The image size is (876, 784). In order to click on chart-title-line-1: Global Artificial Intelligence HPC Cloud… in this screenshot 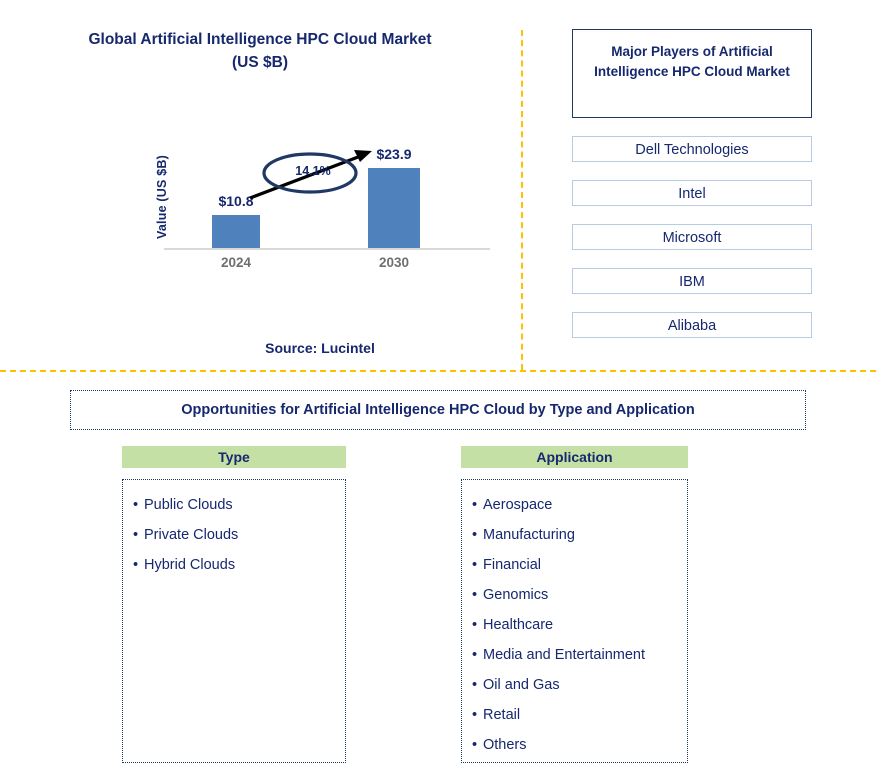, I will do `click(260, 39)`.